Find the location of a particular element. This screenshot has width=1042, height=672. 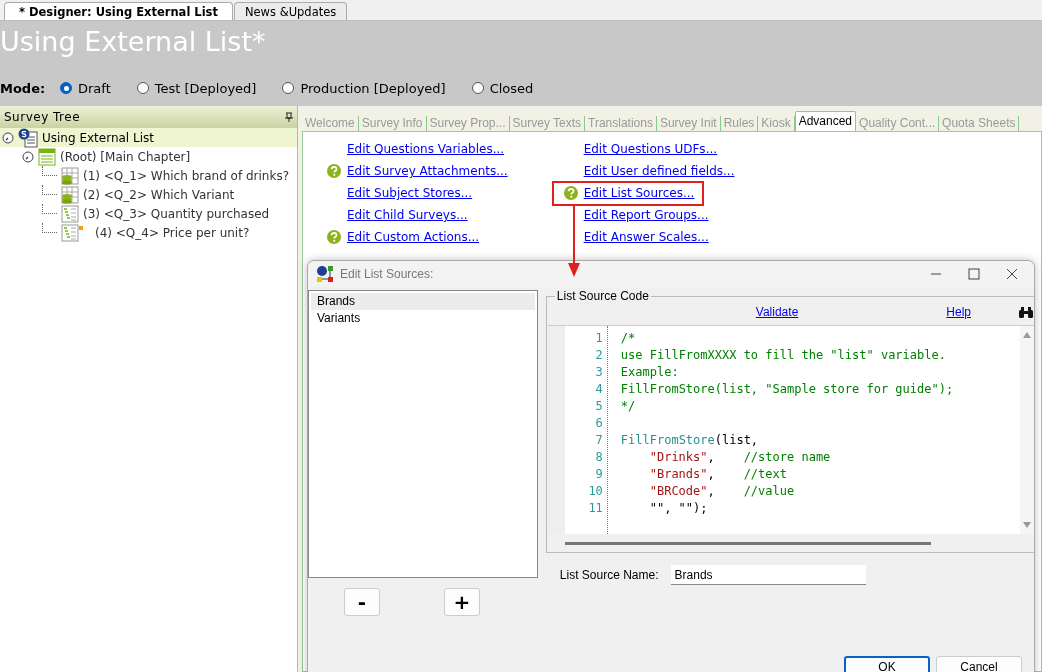

code-line: use FillFromXXXX to fill the "list" variable. is located at coordinates (783, 355).